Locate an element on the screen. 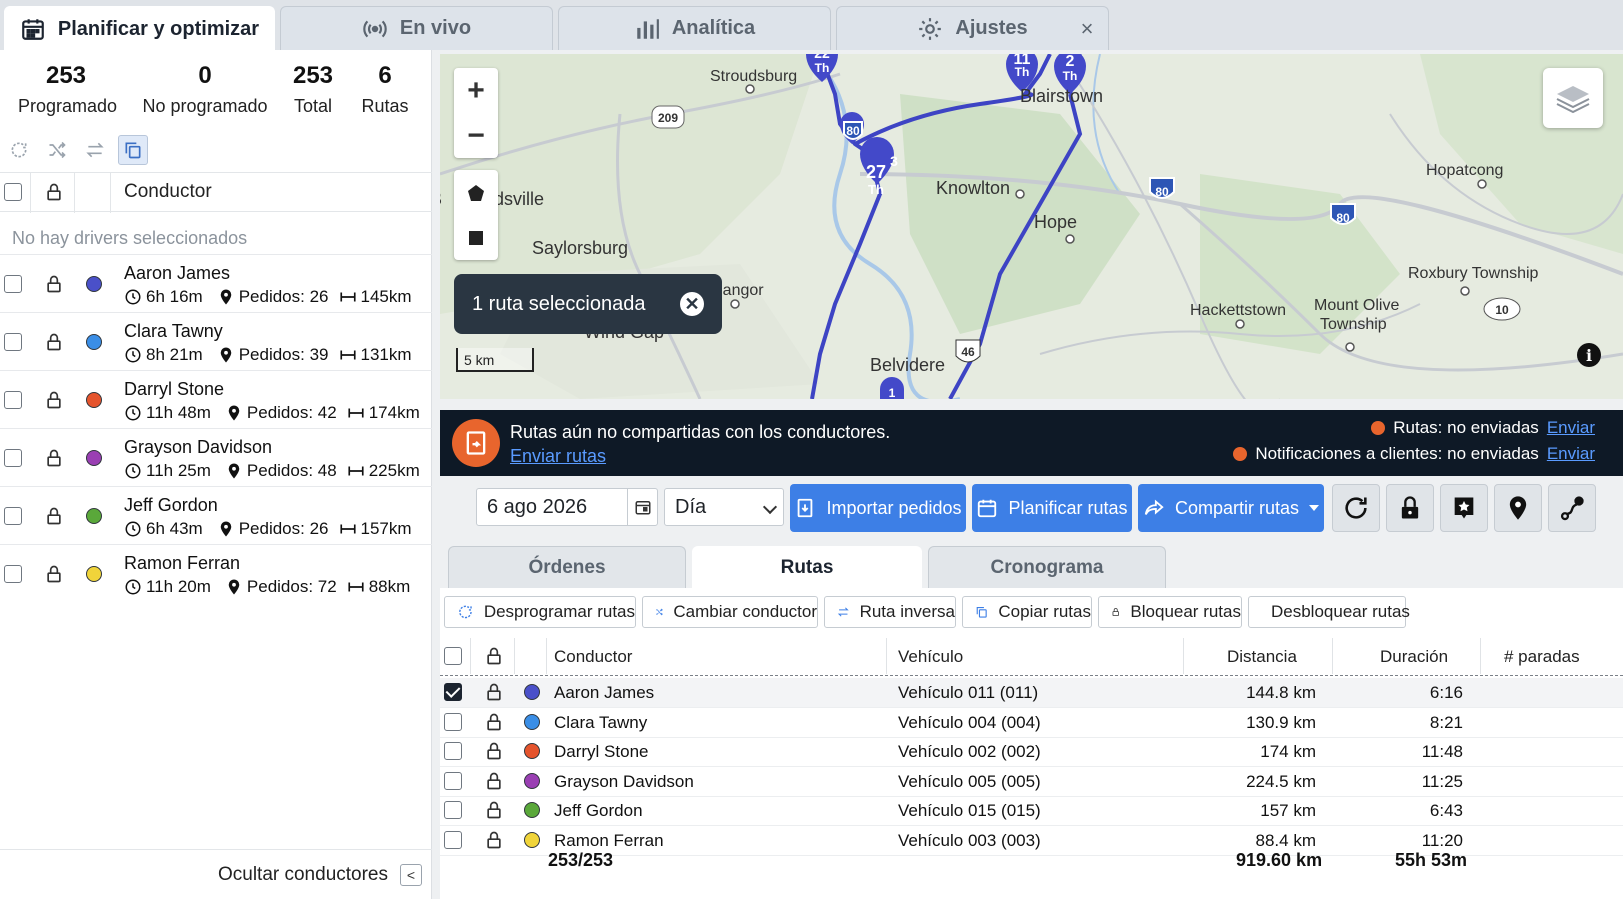 This screenshot has height=899, width=1623. share-routes-button: Compartir rutas is located at coordinates (1231, 508).